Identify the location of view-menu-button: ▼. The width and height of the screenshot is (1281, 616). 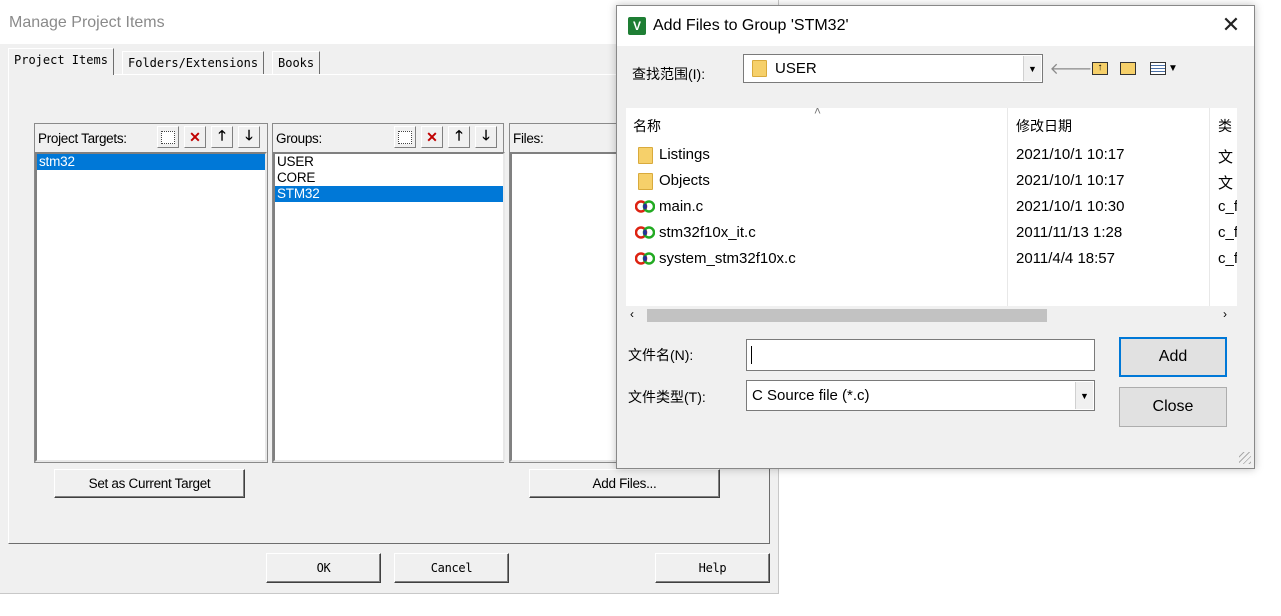
(1164, 68).